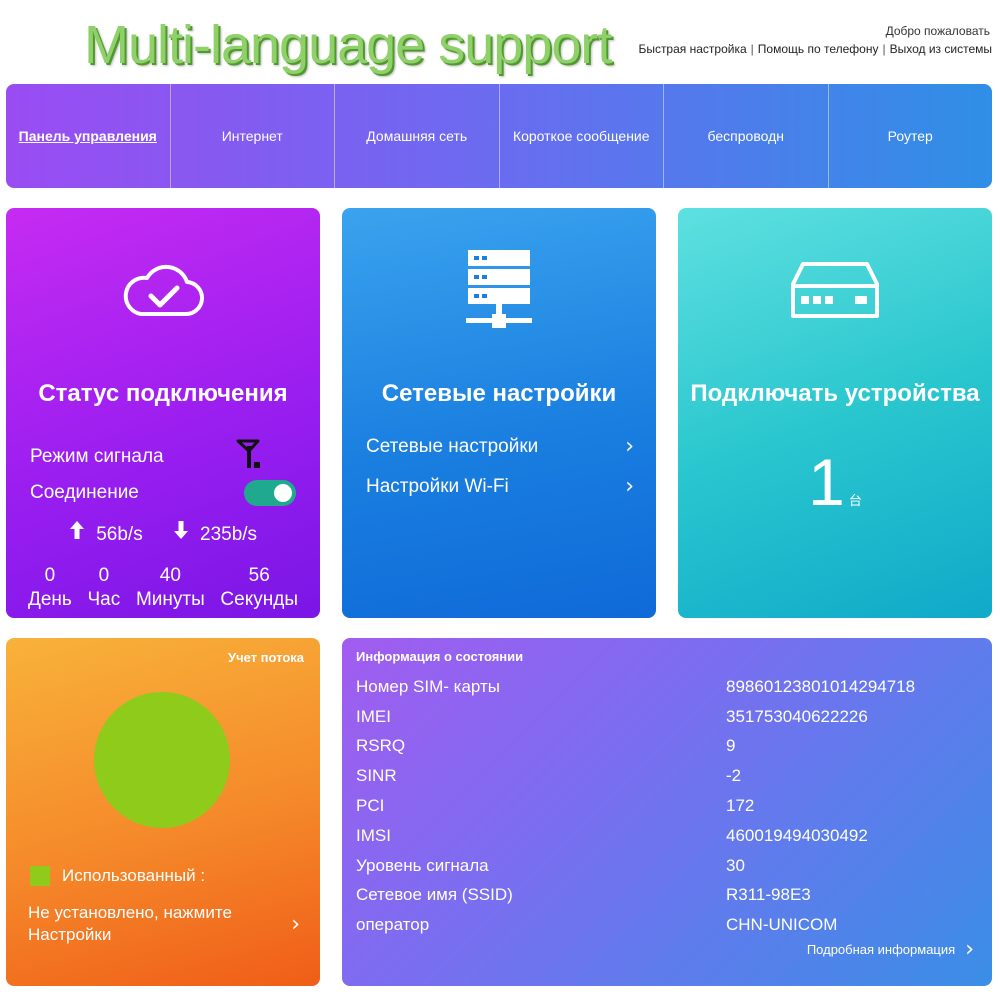 The image size is (1000, 1000). Describe the element at coordinates (393, 925) in the screenshot. I see `info-key: оператор` at that location.